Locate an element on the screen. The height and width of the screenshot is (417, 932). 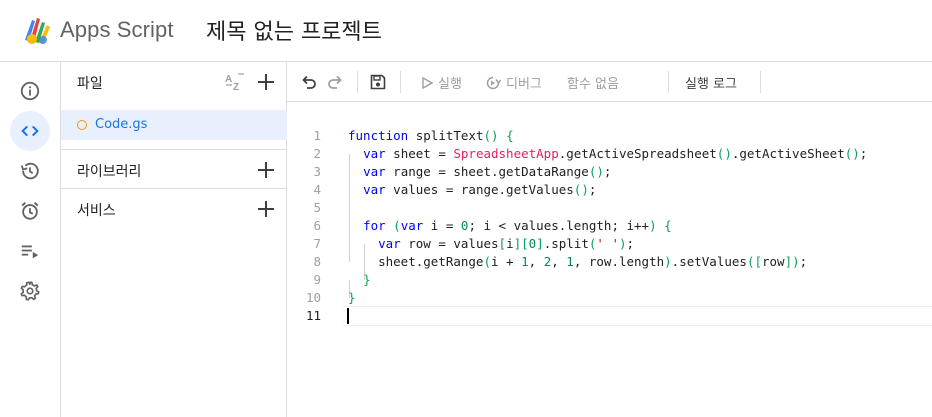
add-service-button is located at coordinates (266, 209).